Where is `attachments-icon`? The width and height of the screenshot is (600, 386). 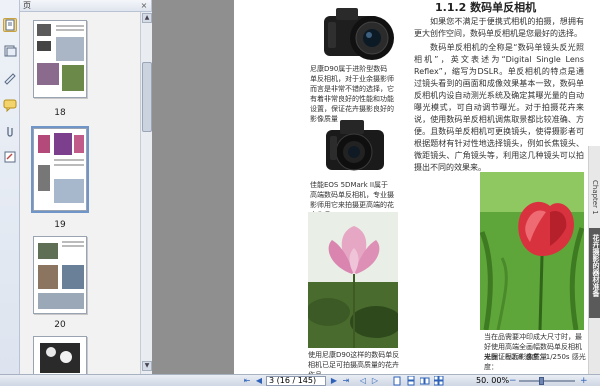
attachments-icon is located at coordinates (10, 51).